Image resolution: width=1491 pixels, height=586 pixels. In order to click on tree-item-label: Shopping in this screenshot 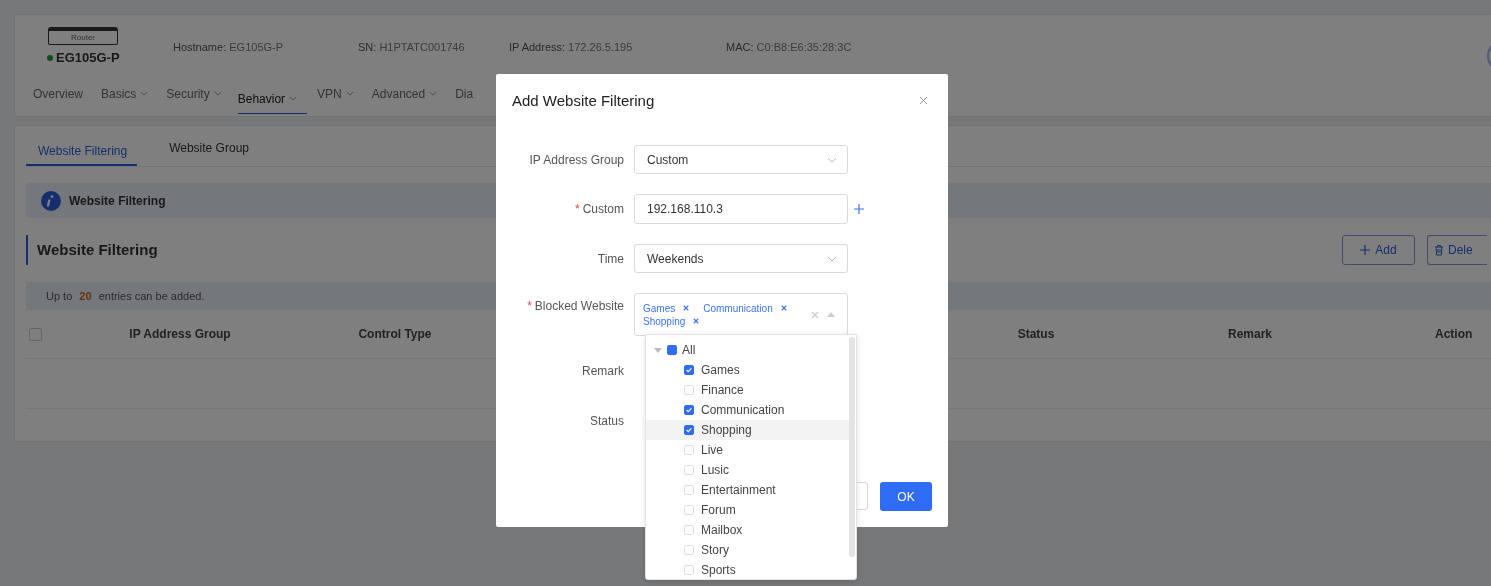, I will do `click(726, 430)`.